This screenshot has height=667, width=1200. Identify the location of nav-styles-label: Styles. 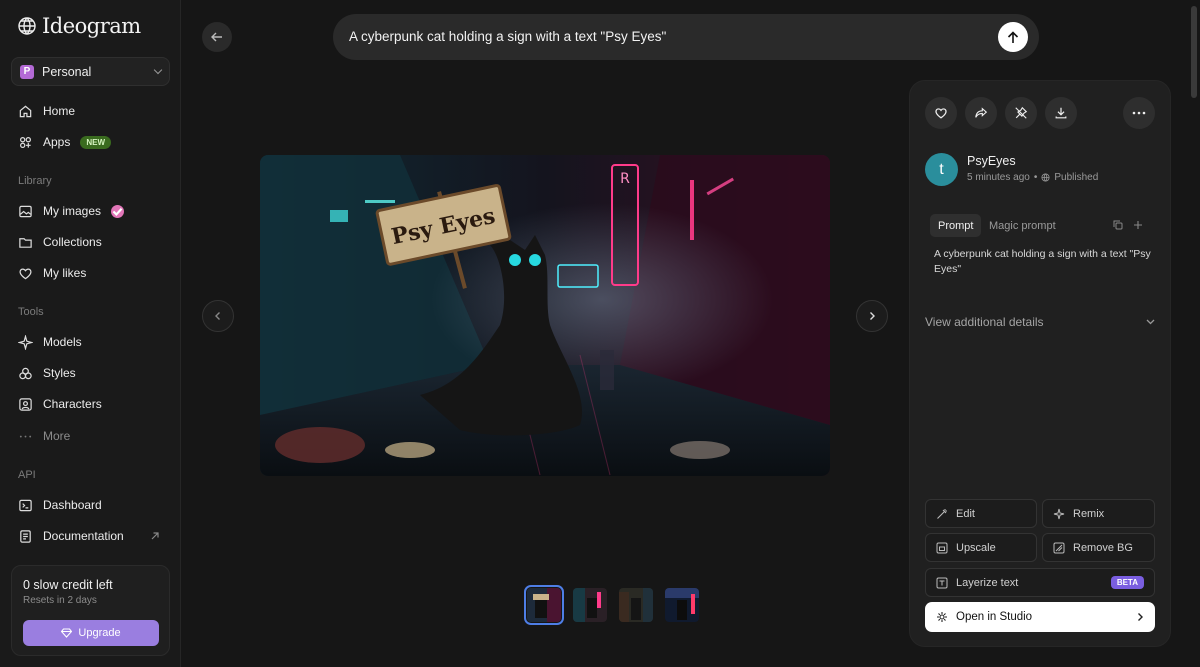
(59, 373).